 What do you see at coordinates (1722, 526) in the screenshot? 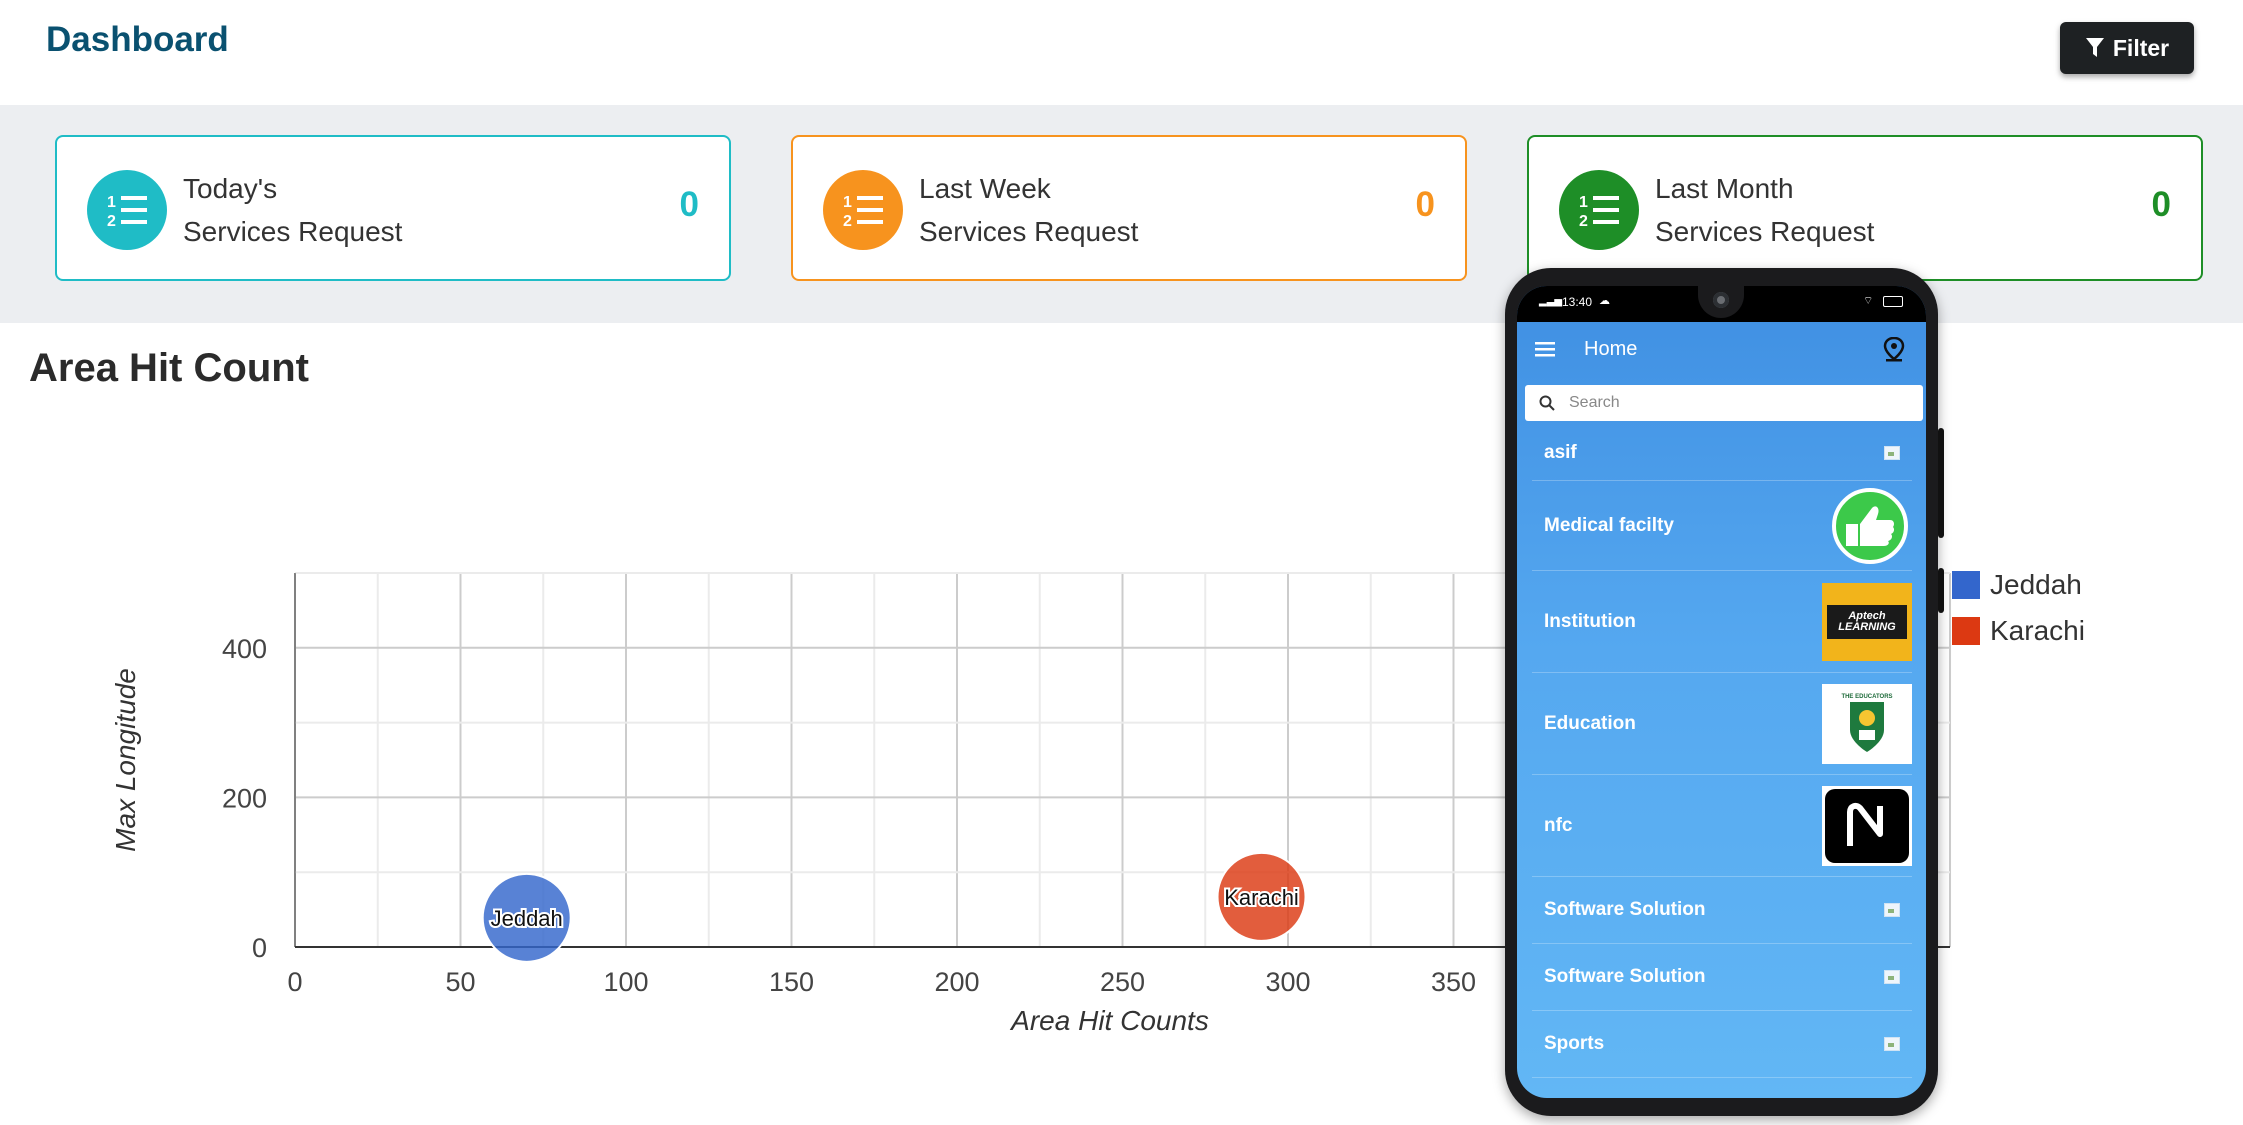
I see `list-item: Medical facilty` at bounding box center [1722, 526].